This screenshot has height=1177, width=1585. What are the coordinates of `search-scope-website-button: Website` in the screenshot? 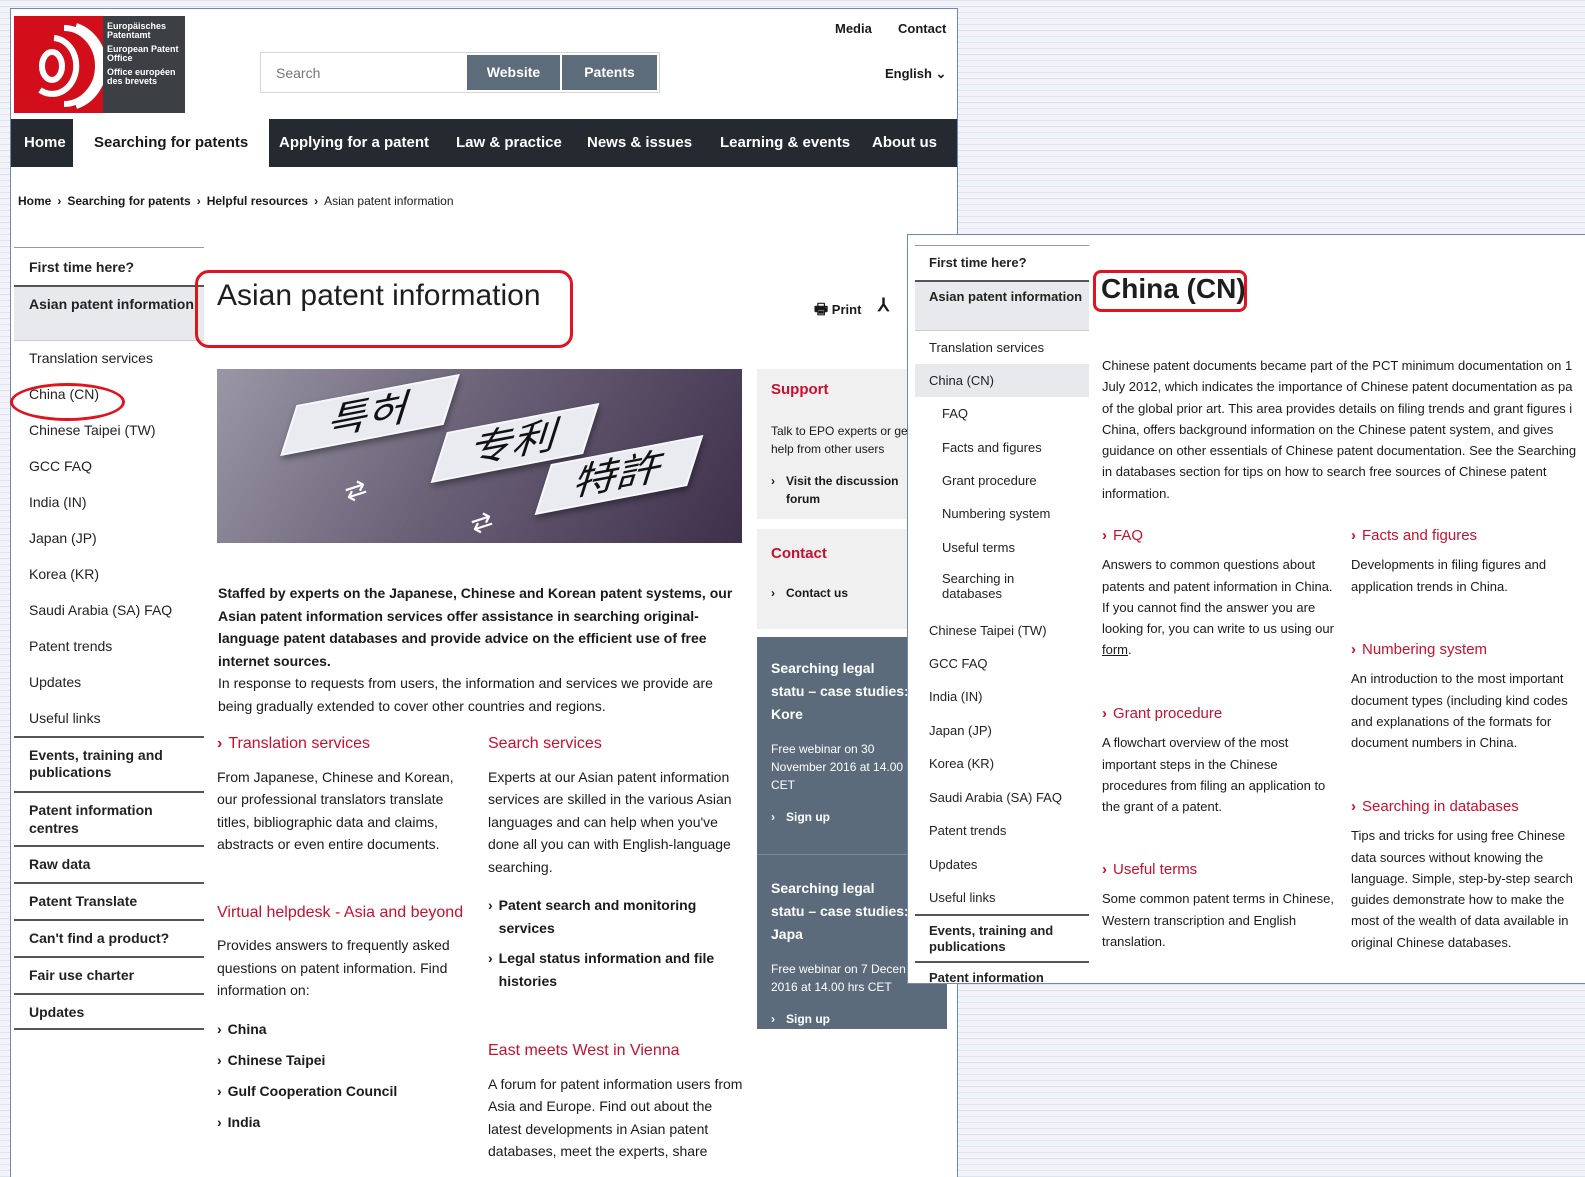 It's located at (513, 72).